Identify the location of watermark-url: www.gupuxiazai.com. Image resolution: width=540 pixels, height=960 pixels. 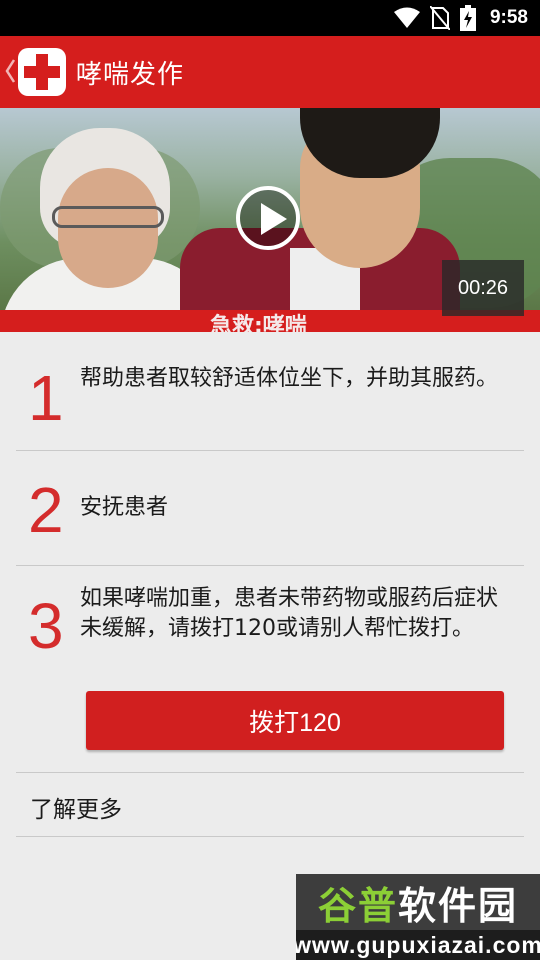
(418, 945).